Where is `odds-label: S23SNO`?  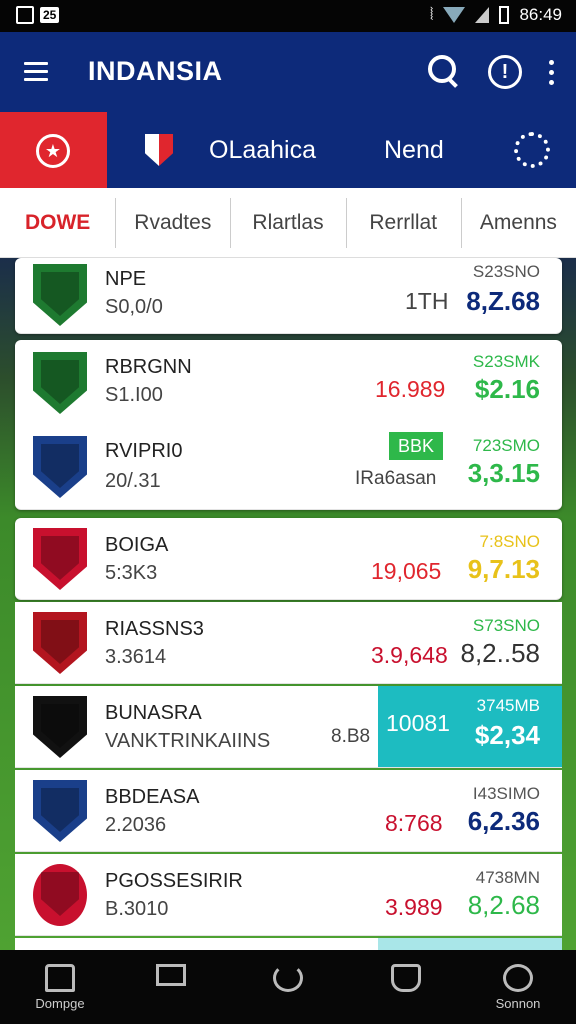 odds-label: S23SNO is located at coordinates (506, 271).